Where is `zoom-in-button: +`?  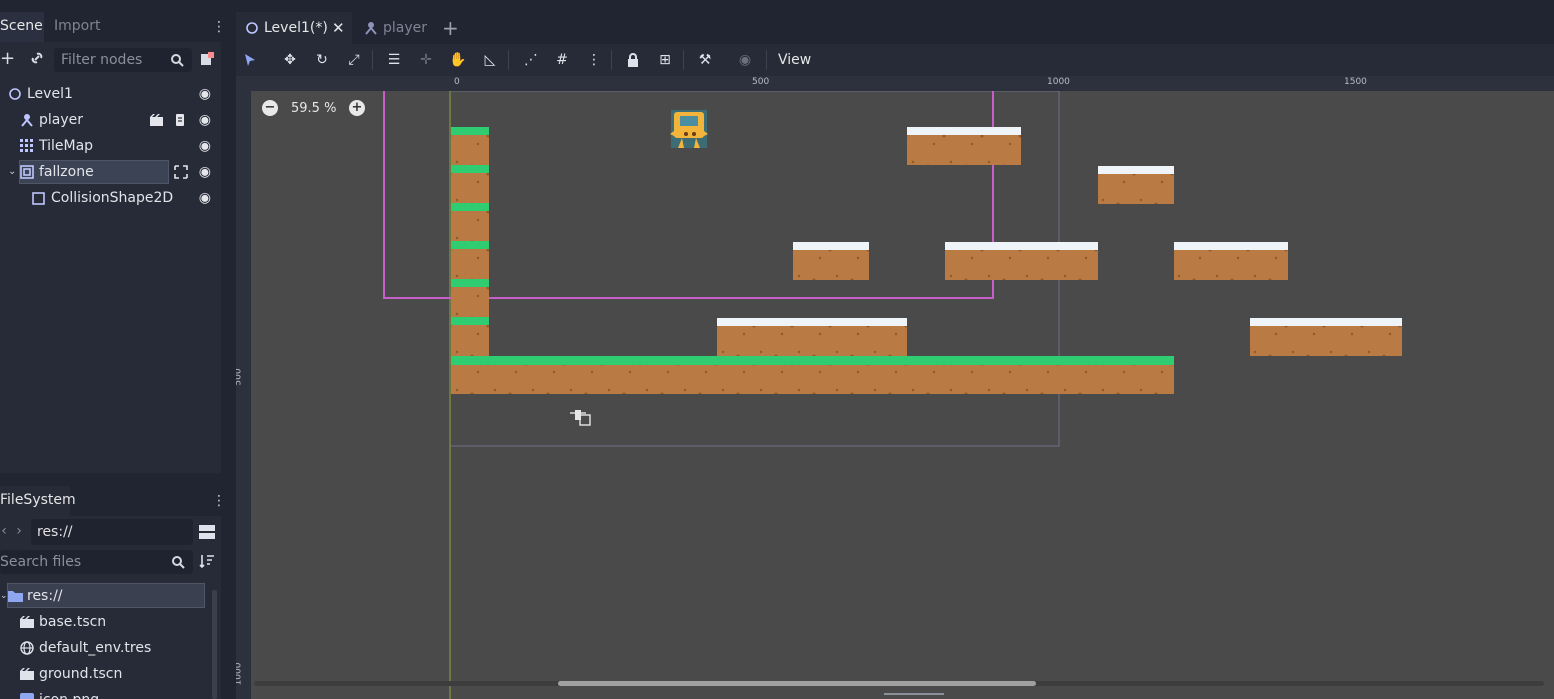
zoom-in-button: + is located at coordinates (357, 108).